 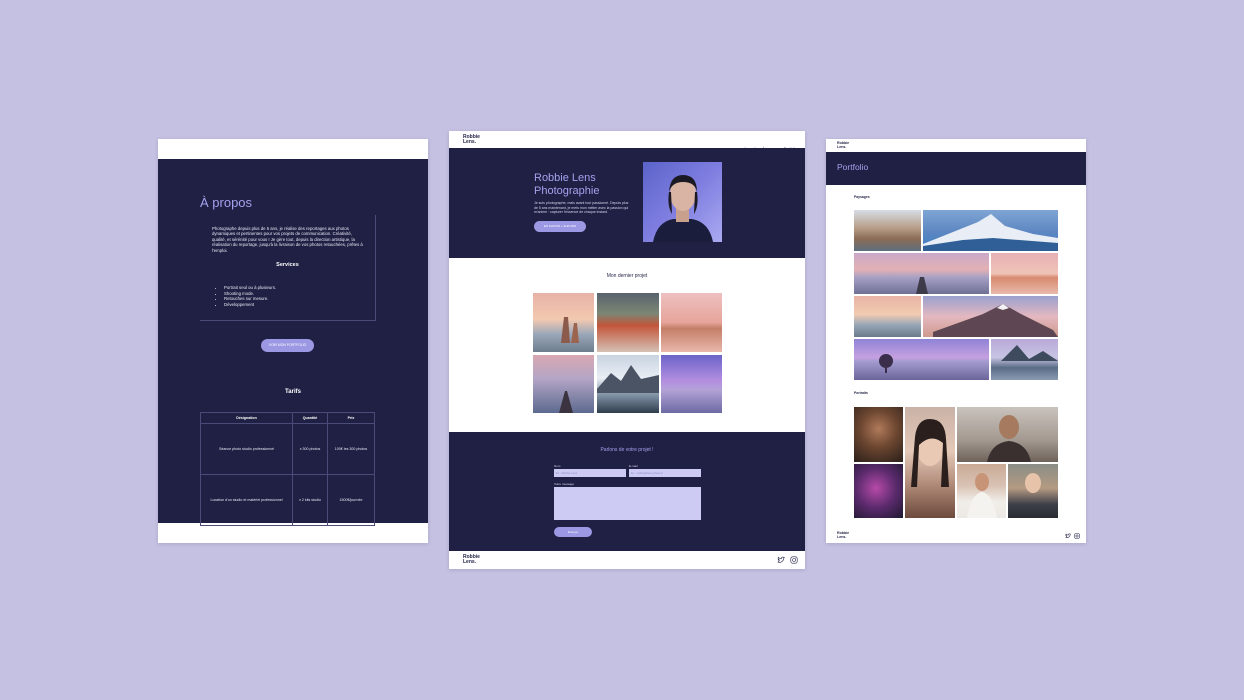 I want to click on portfolio-title: Portfolio, so click(x=853, y=167).